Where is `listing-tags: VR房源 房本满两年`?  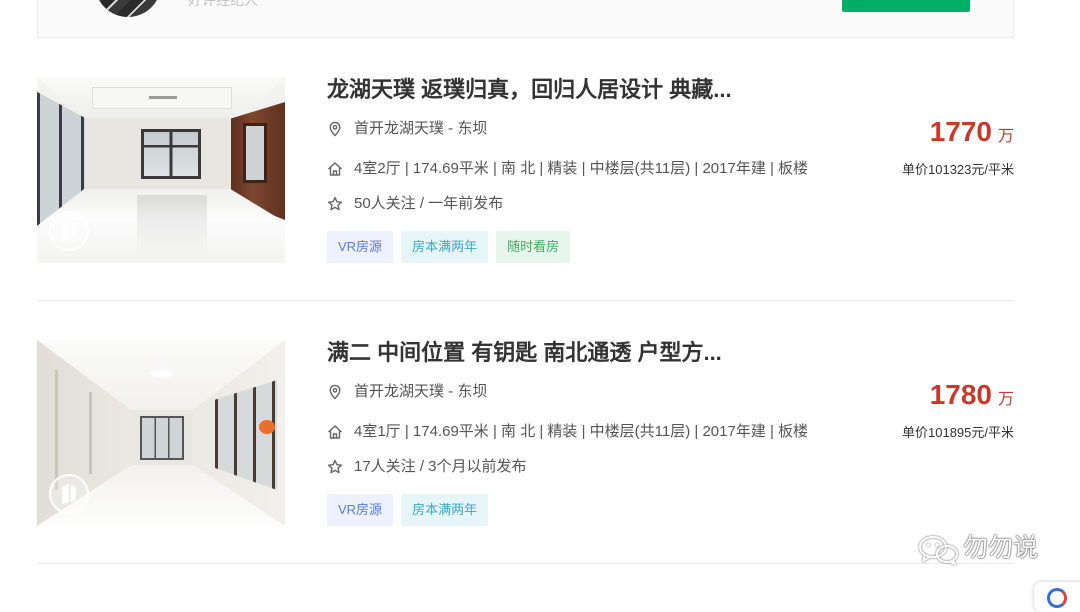
listing-tags: VR房源 房本满两年 is located at coordinates (411, 510).